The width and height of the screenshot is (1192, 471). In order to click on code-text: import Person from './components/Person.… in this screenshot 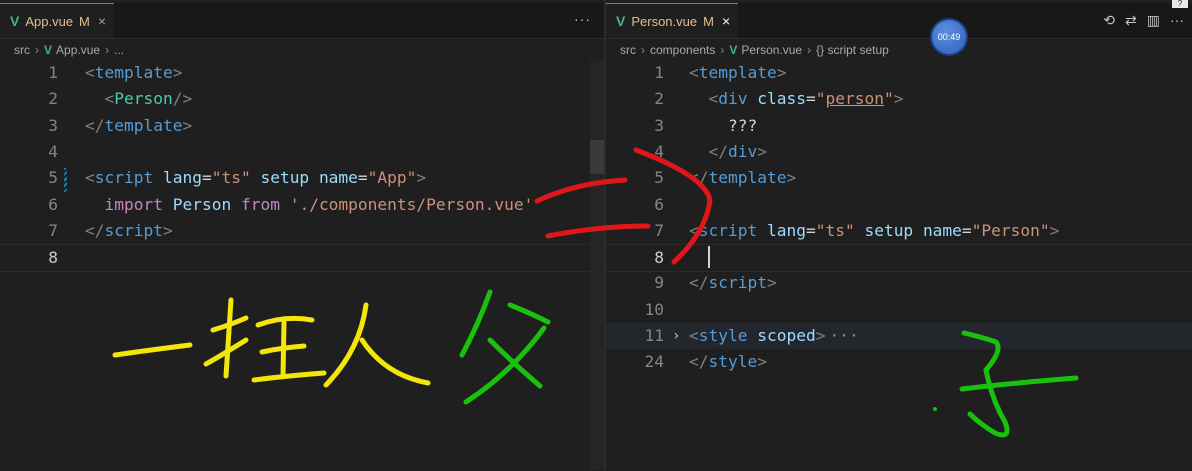, I will do `click(319, 204)`.